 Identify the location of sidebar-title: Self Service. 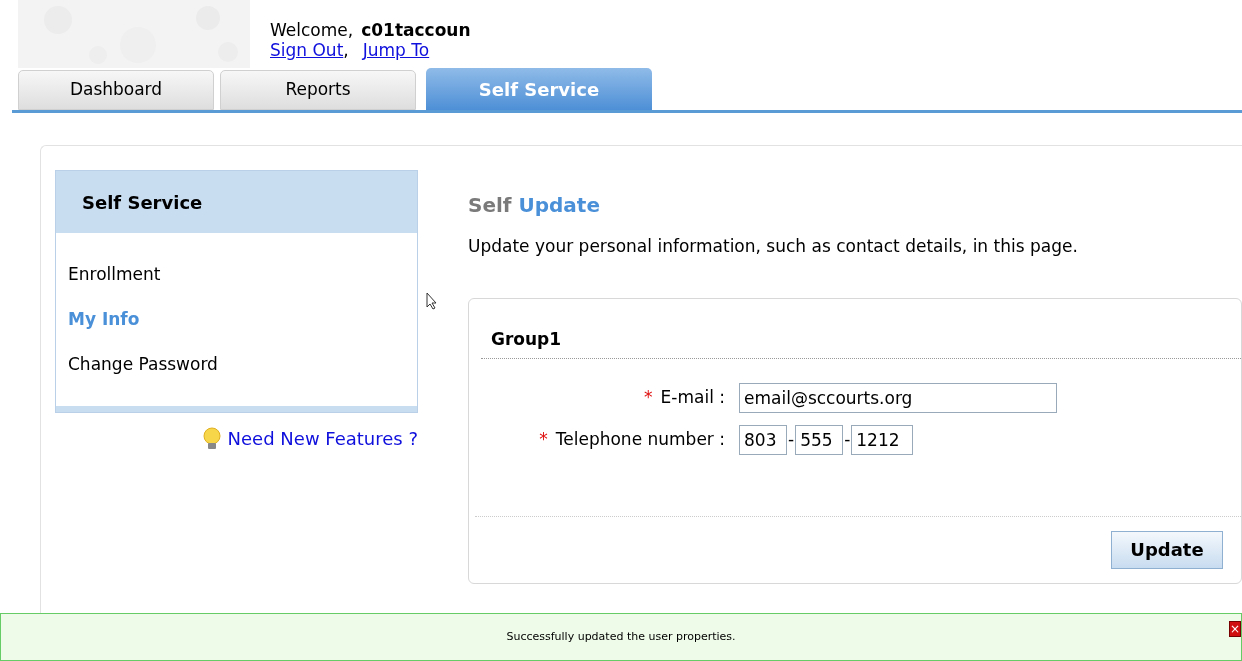
(236, 202).